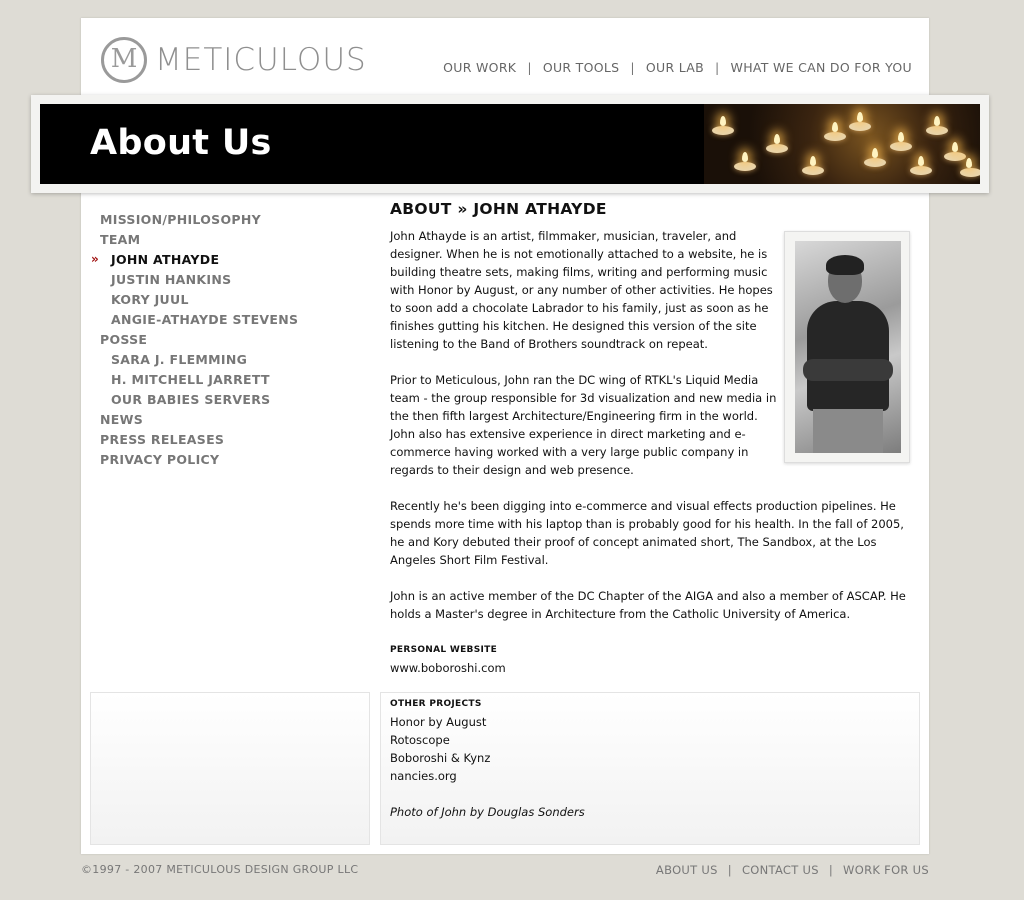 This screenshot has height=900, width=1024. I want to click on sidenav-item-mission: MISSION/PHILOSOPHY, so click(230, 222).